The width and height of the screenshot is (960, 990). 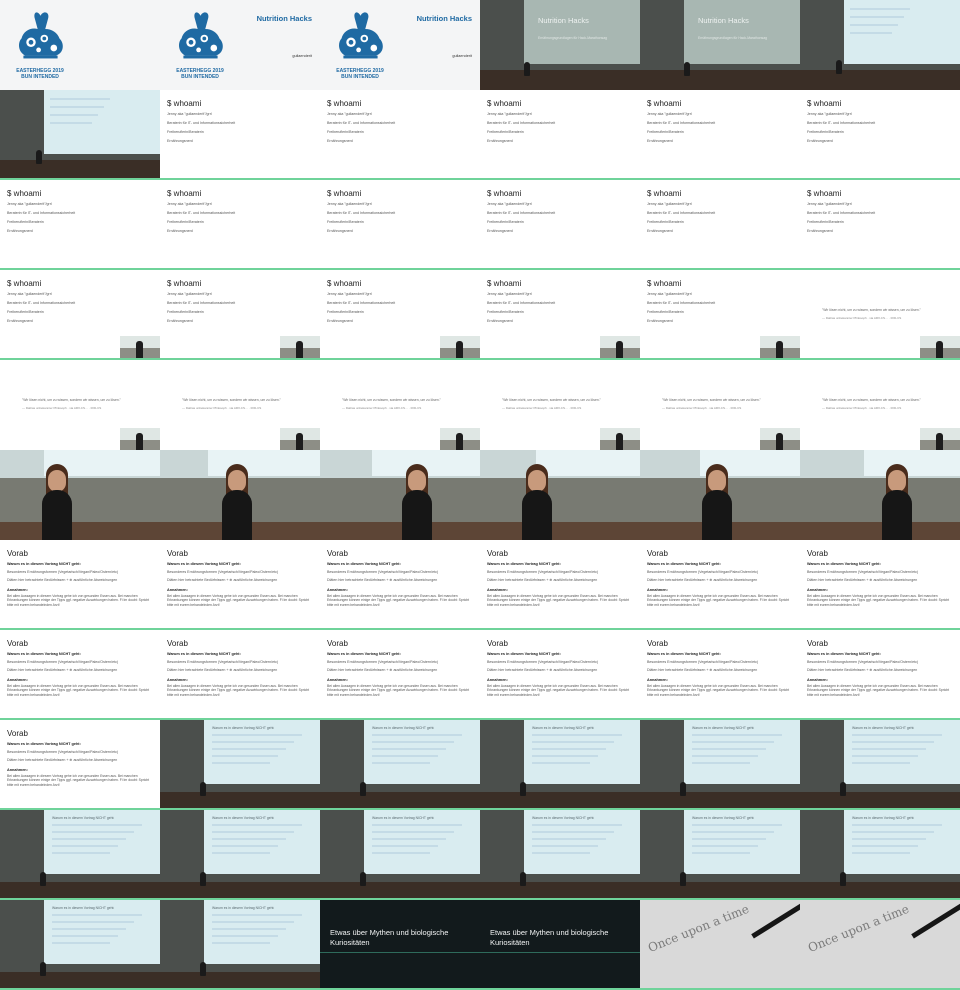 I want to click on speaker-camera-thumbnail, so click(x=460, y=347).